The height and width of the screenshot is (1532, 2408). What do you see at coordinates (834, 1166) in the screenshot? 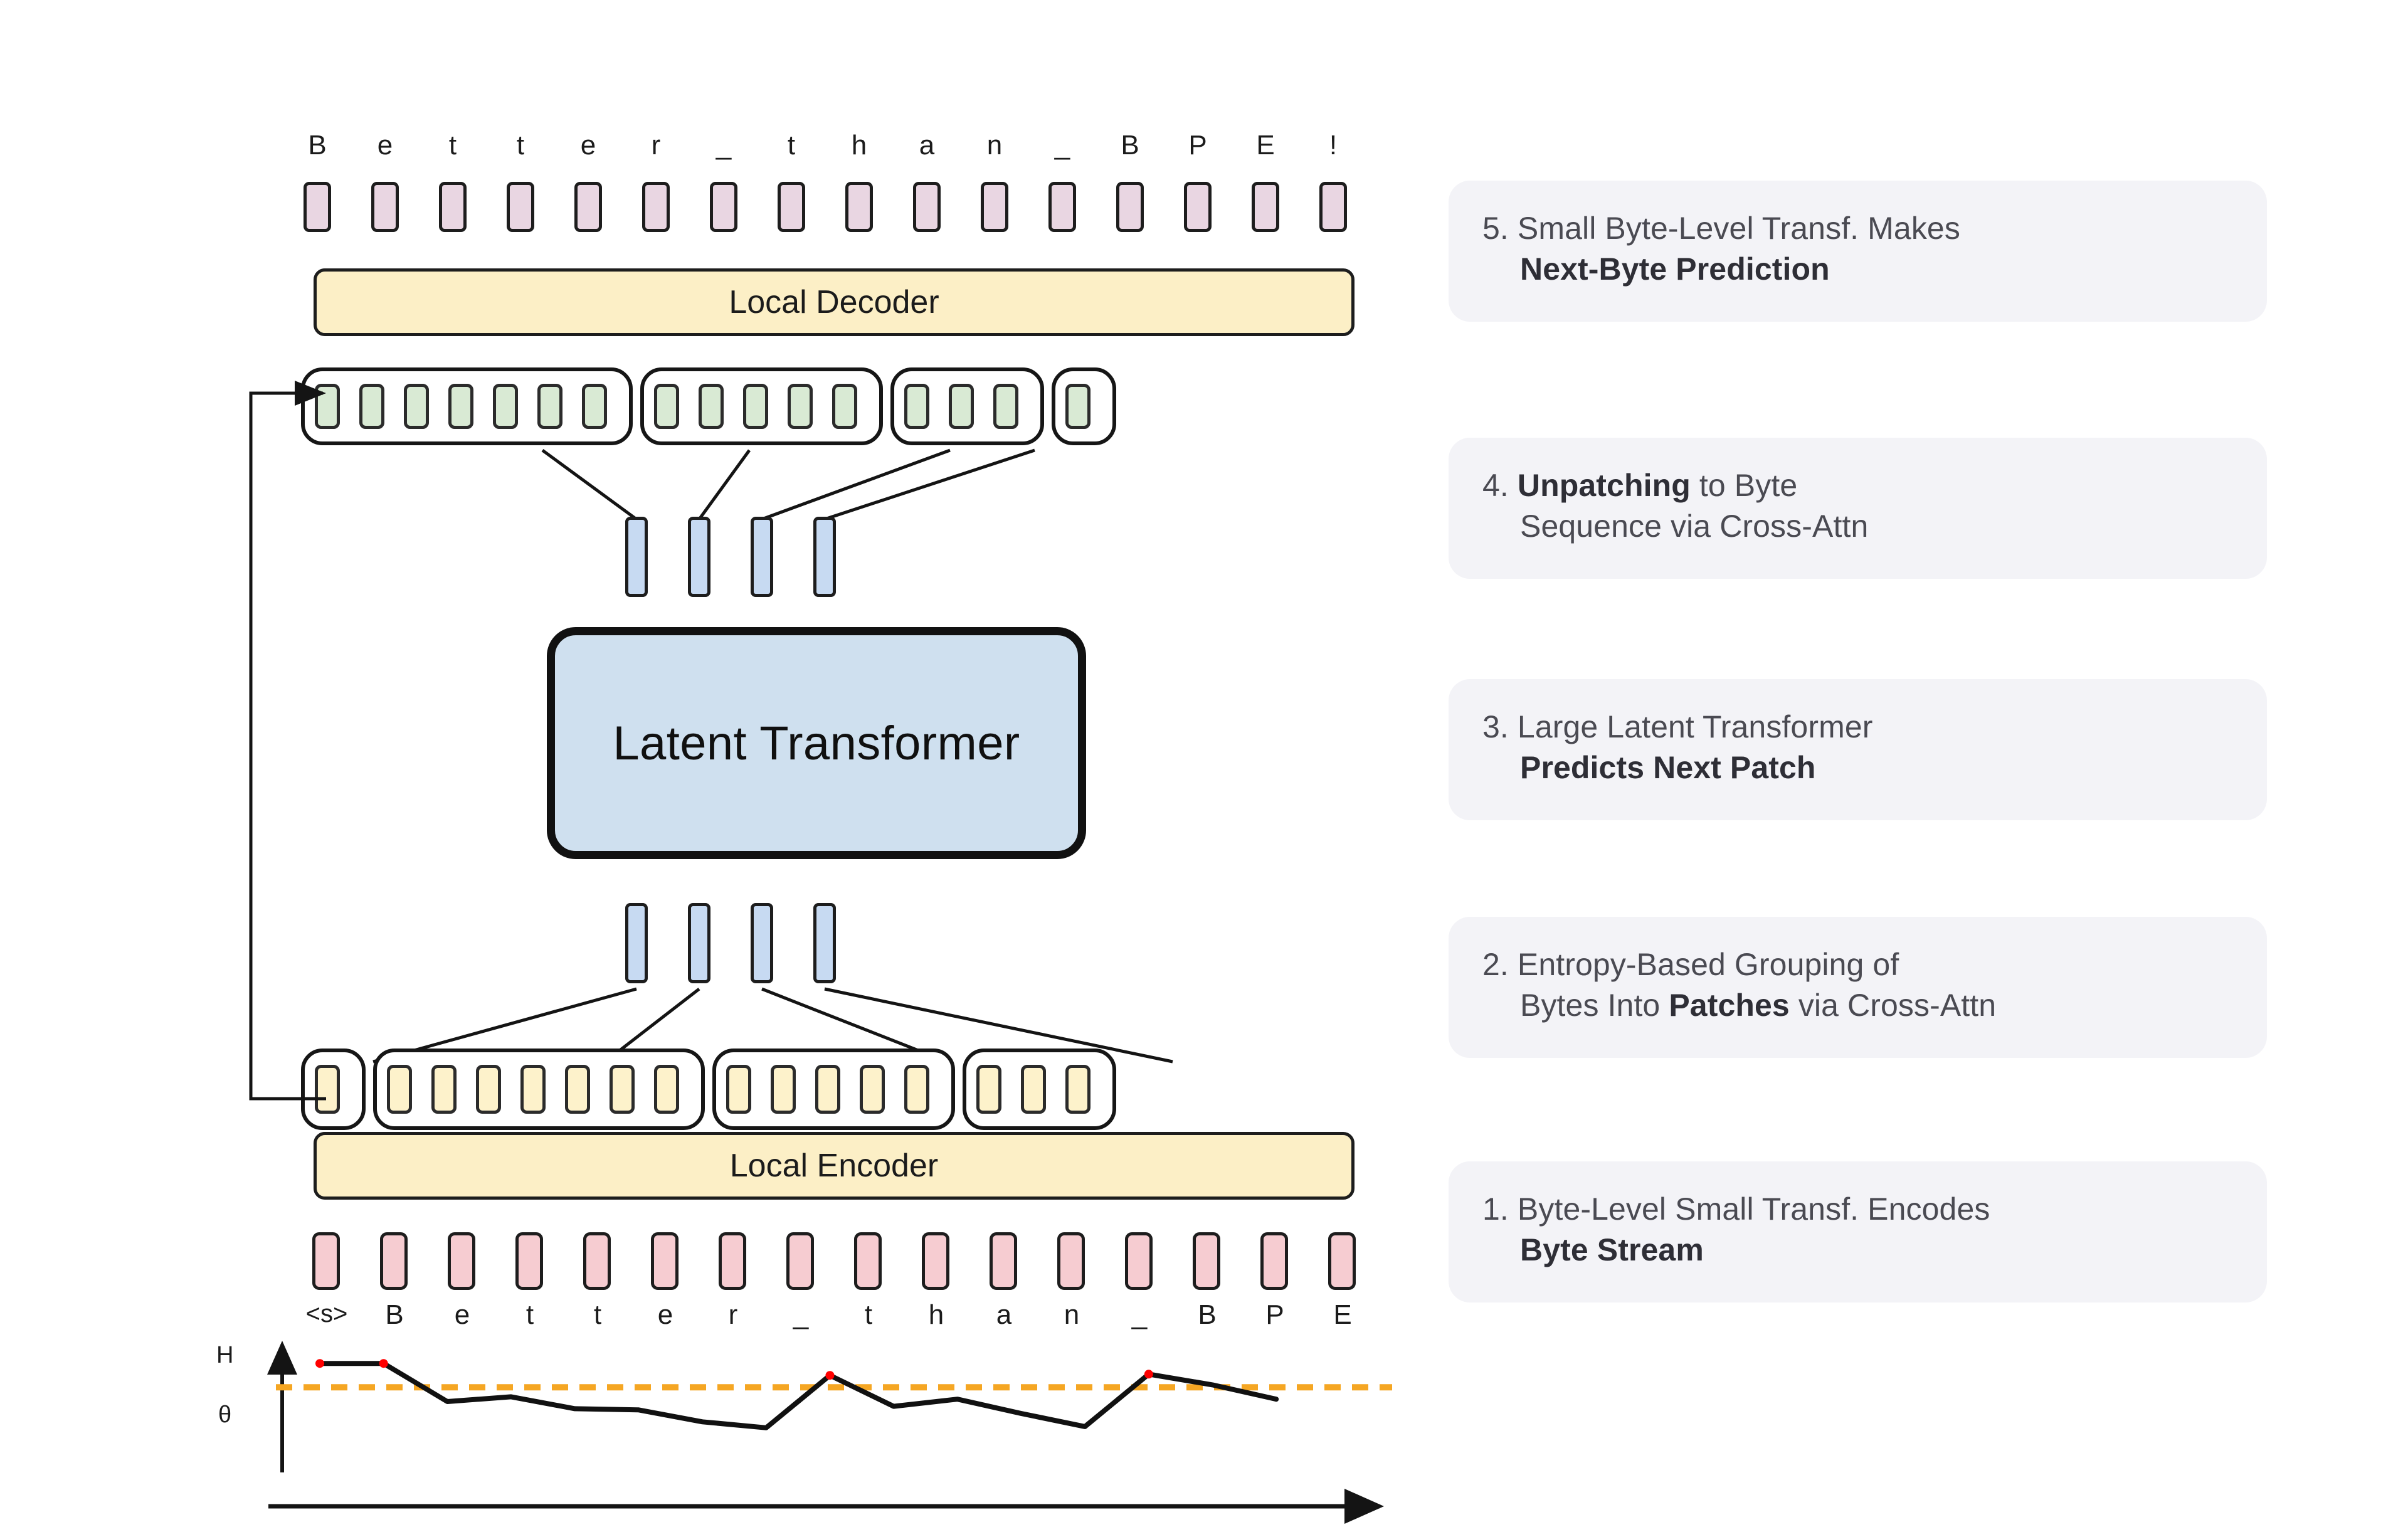
I see `local-encoder-box: Local Encoder` at bounding box center [834, 1166].